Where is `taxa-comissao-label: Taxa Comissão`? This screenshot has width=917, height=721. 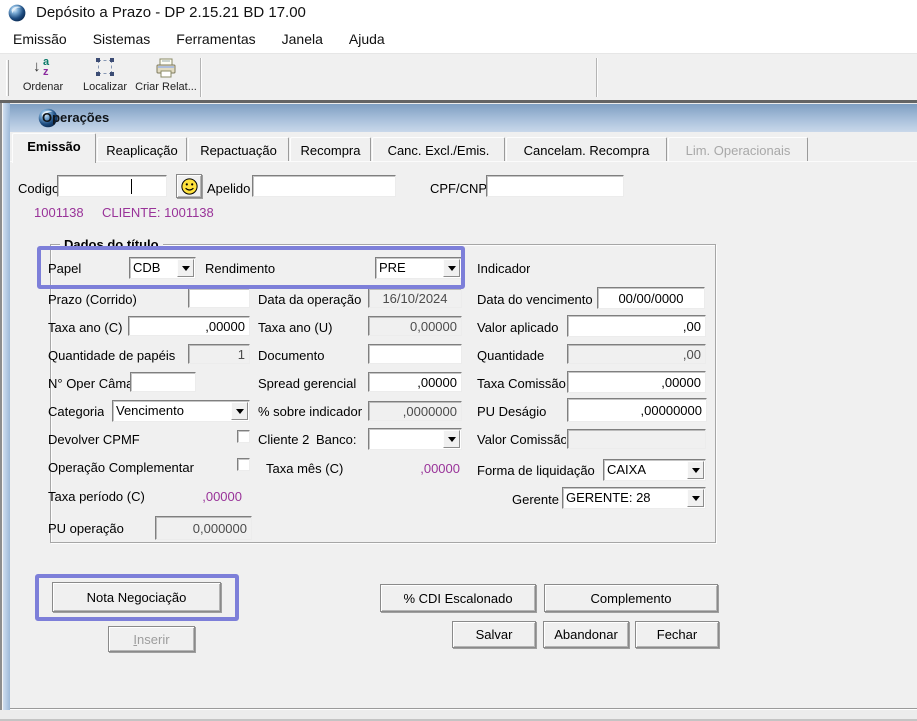
taxa-comissao-label: Taxa Comissão is located at coordinates (521, 383).